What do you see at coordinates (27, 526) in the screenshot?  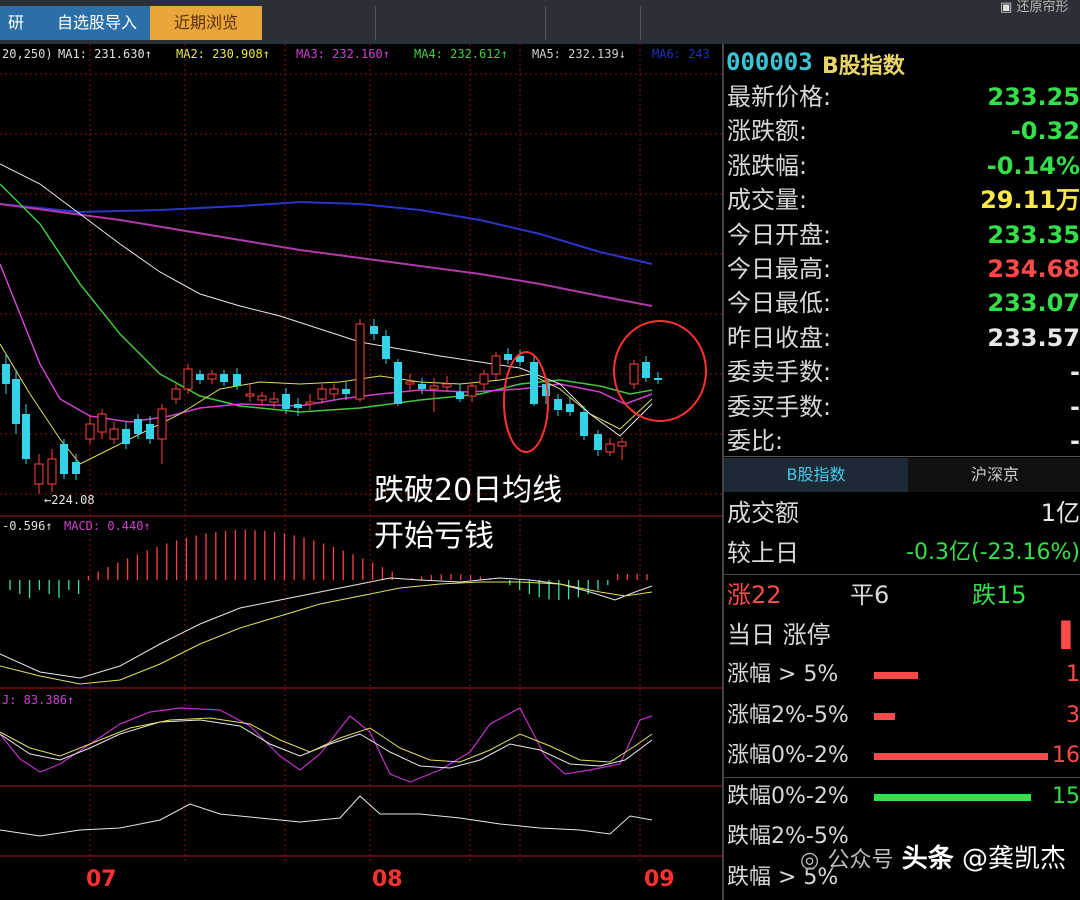 I see `macd-dif-label: -0.596↑` at bounding box center [27, 526].